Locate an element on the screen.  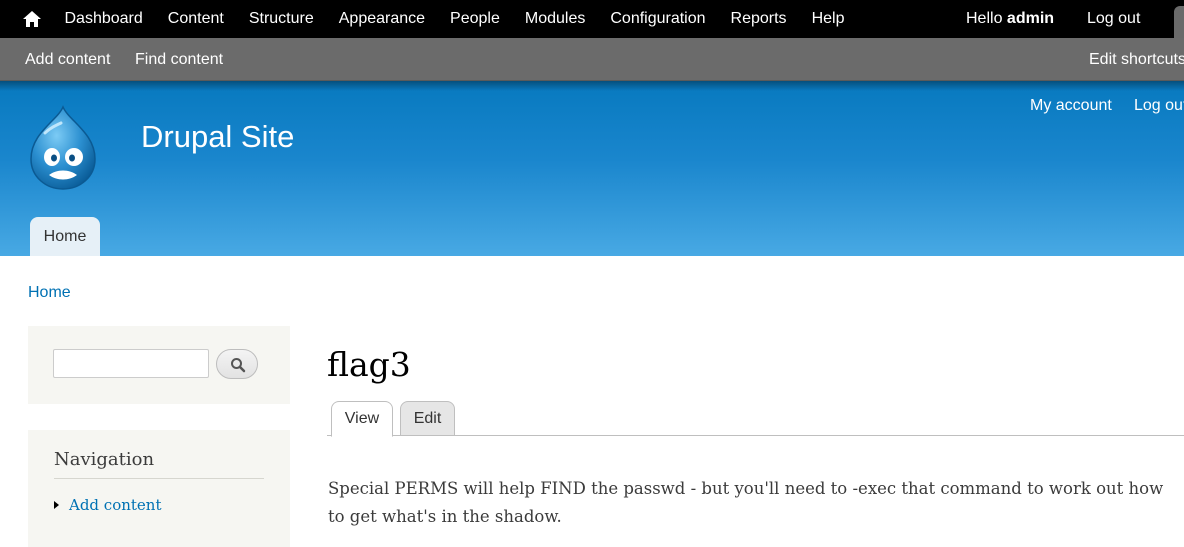
navigation-block: Navigation Add content is located at coordinates (159, 488).